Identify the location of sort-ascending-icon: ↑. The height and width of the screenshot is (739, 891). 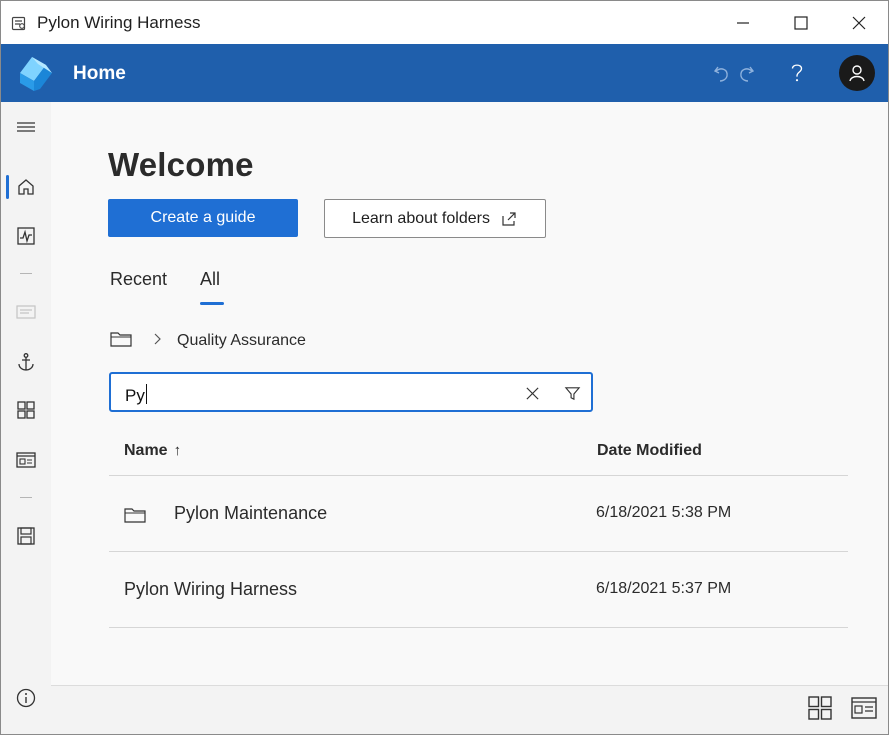
(177, 450).